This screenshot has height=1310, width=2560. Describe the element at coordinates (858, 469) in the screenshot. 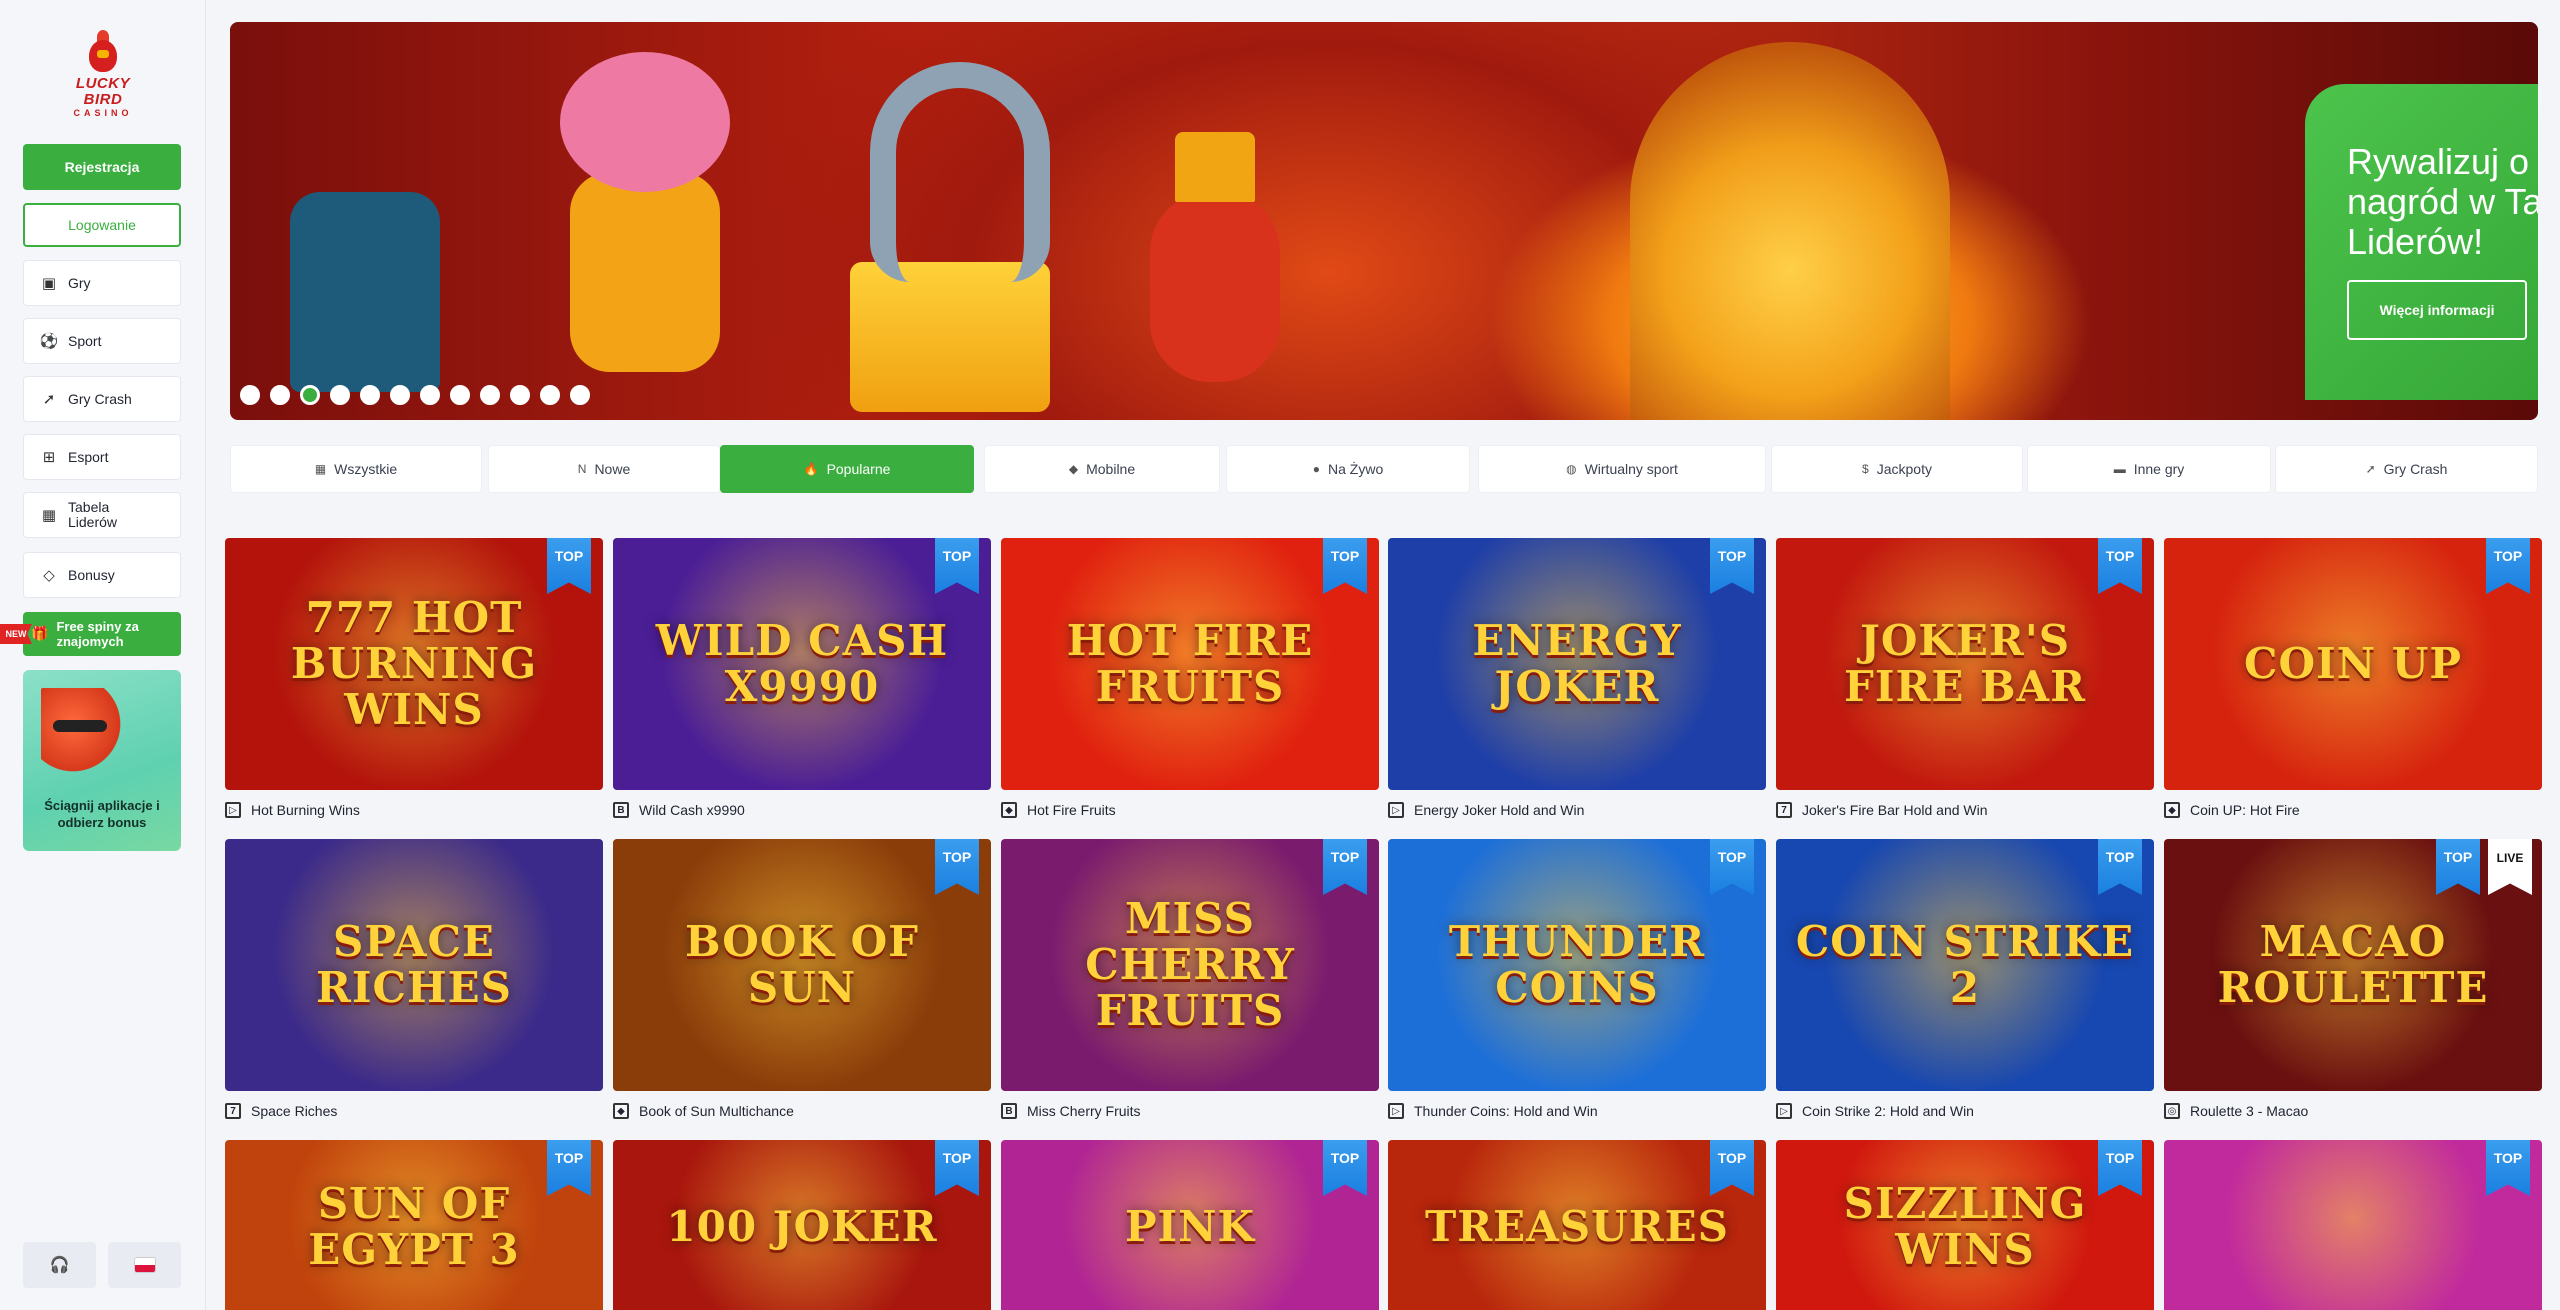

I see `tab-label: Popularne` at that location.